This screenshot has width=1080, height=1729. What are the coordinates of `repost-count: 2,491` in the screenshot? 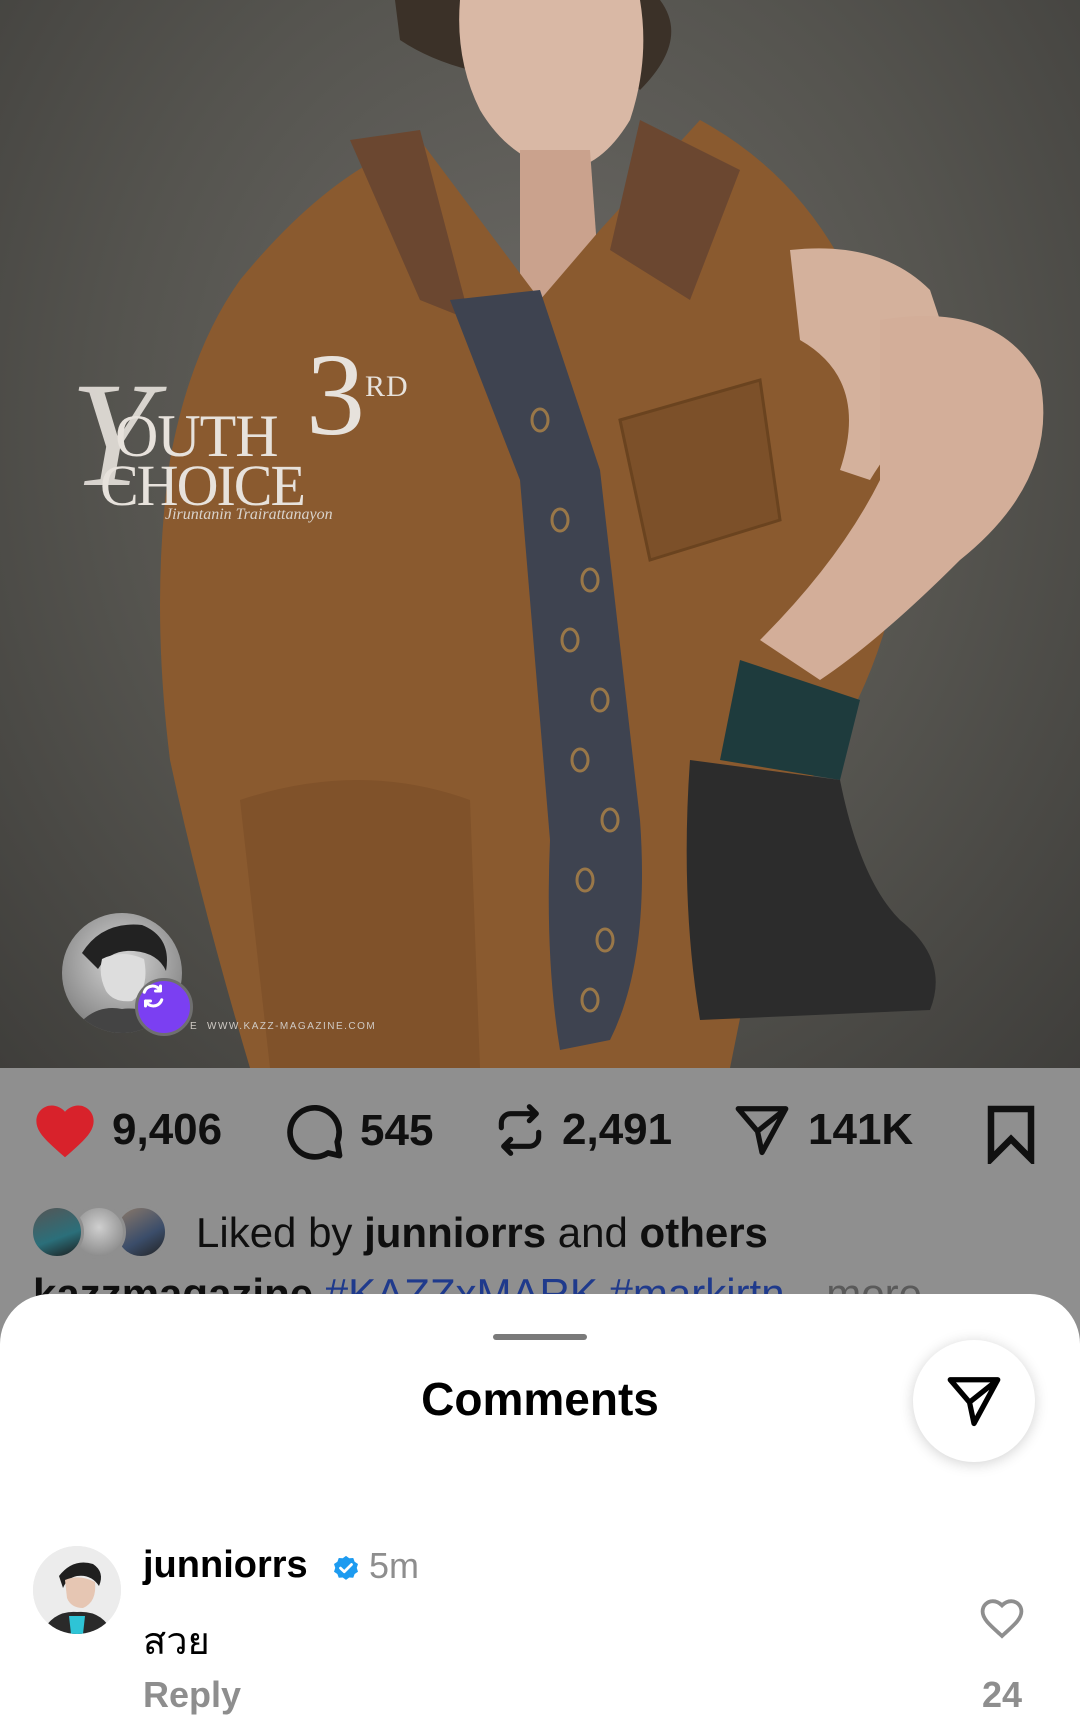 It's located at (617, 1129).